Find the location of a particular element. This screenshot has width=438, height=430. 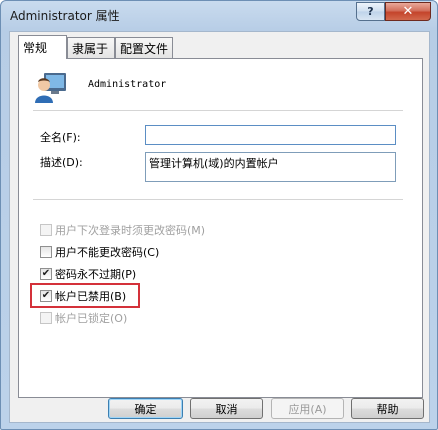

close-button: ✕ is located at coordinates (408, 11).